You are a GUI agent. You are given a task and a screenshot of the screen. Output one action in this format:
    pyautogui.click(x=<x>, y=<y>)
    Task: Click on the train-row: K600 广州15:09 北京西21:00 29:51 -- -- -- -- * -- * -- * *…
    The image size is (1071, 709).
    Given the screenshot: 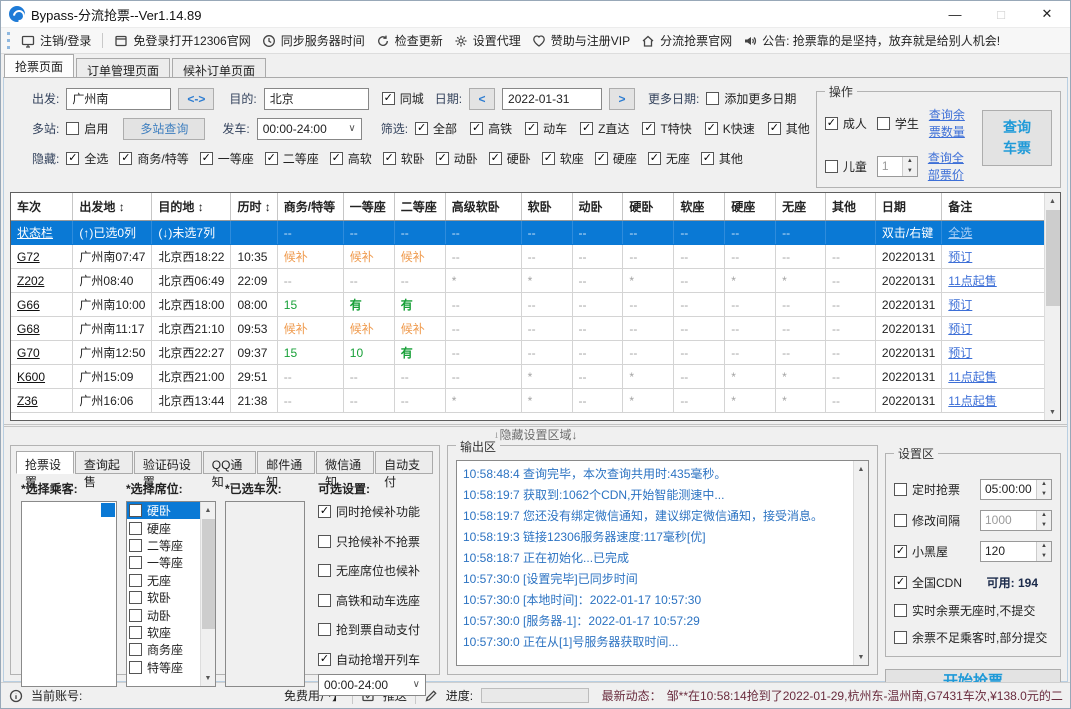 What is the action you would take?
    pyautogui.click(x=535, y=376)
    